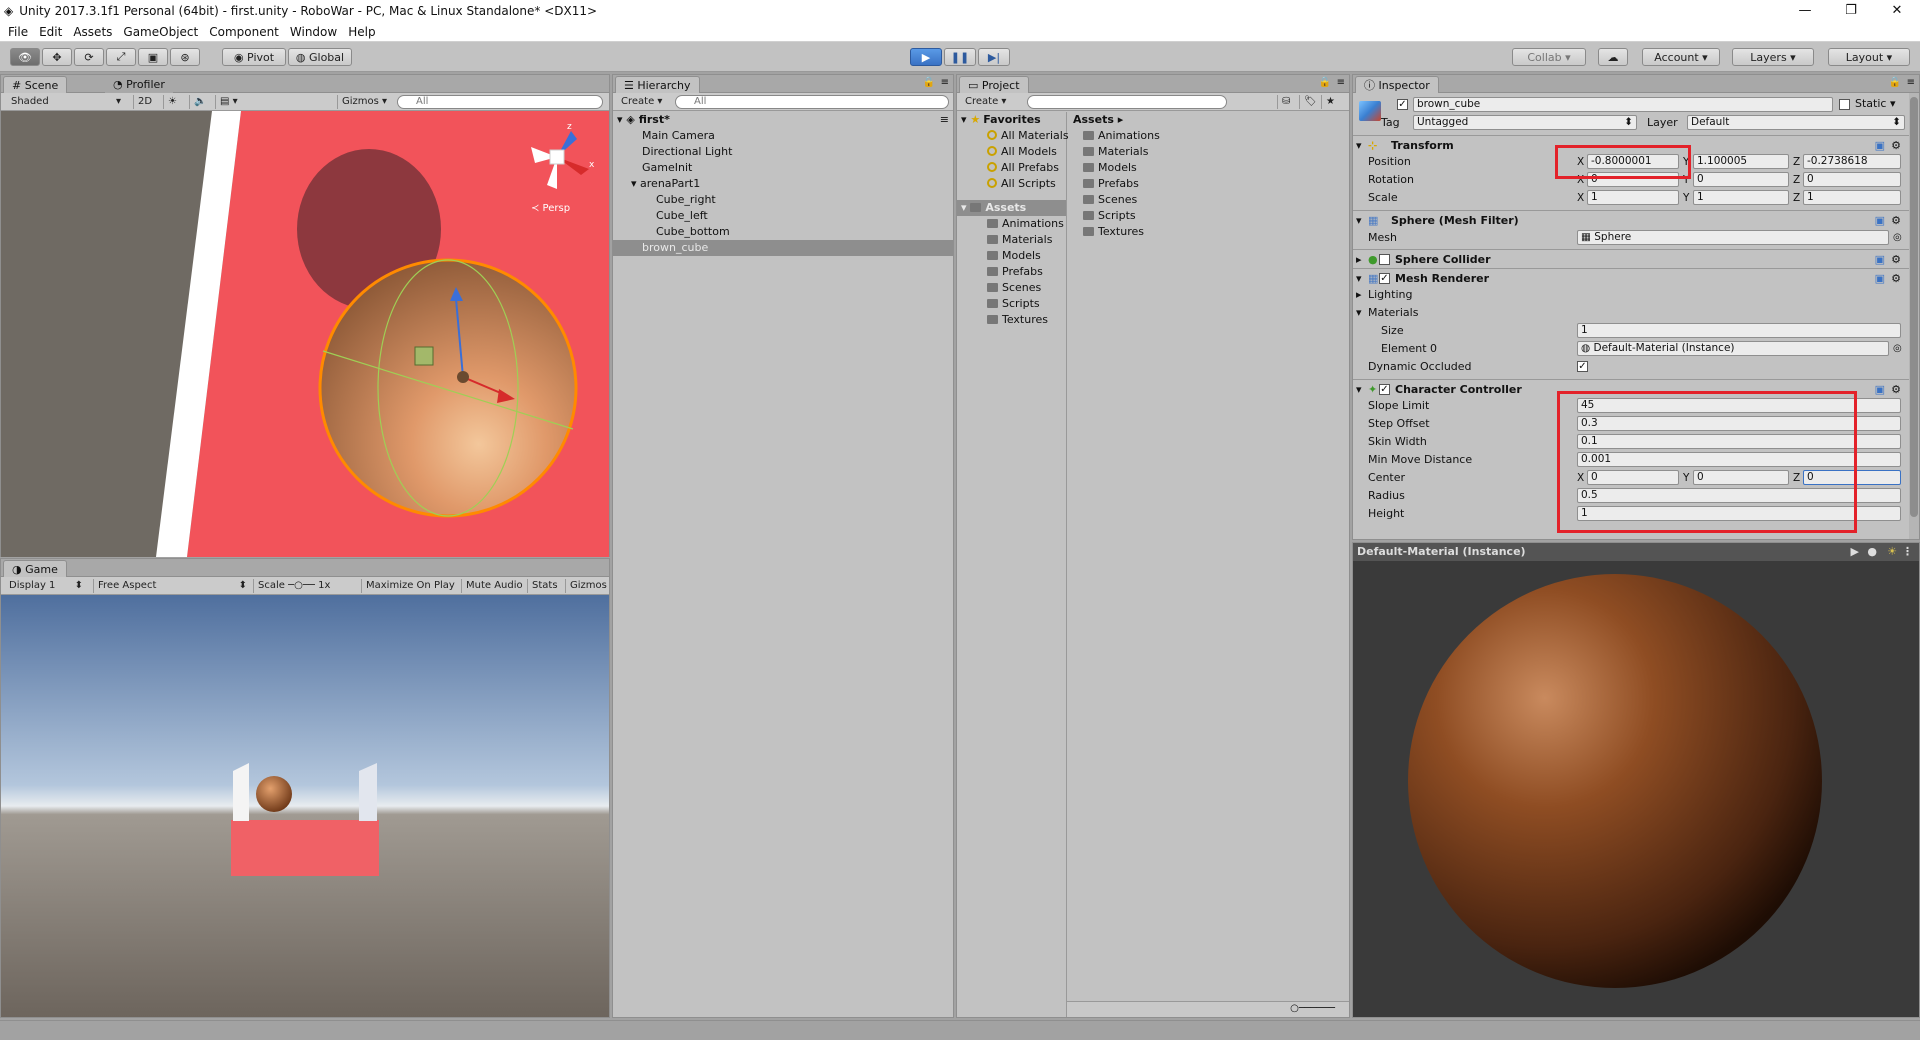 The width and height of the screenshot is (1920, 1040). What do you see at coordinates (926, 57) in the screenshot?
I see `play-button: ▶` at bounding box center [926, 57].